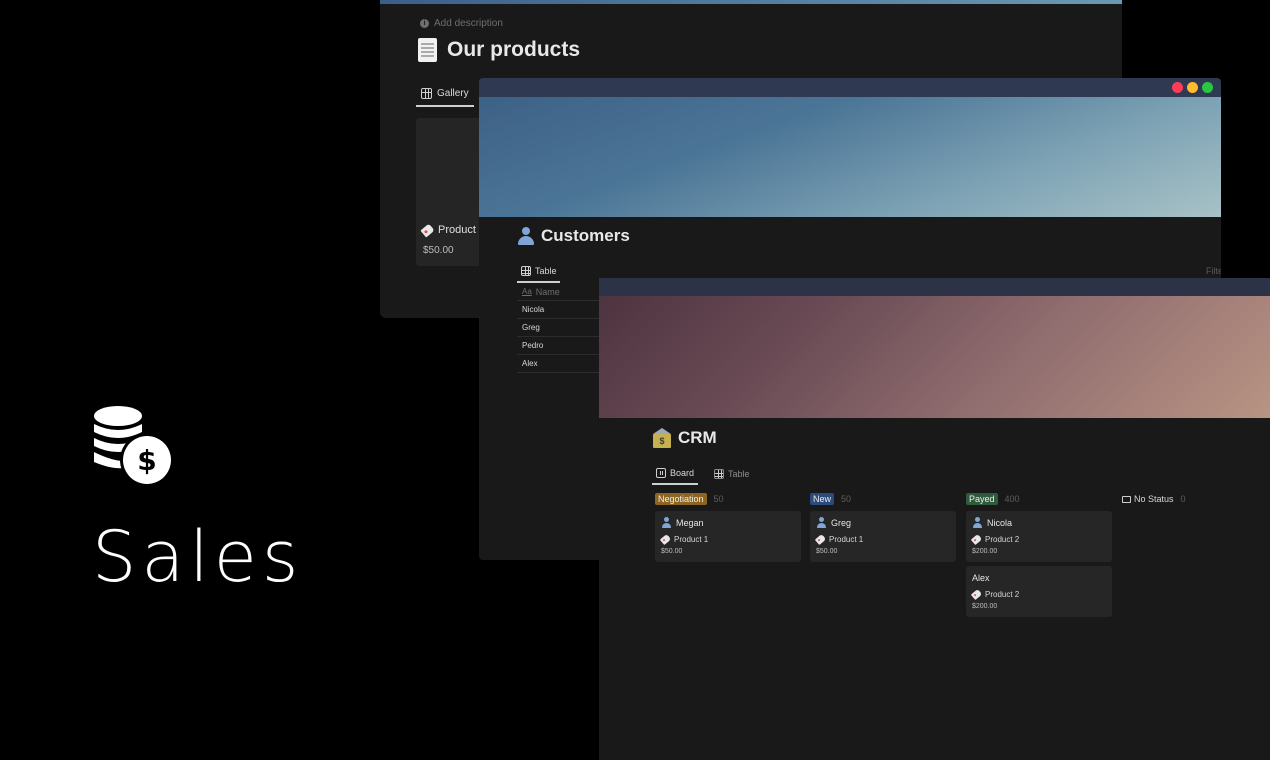 The height and width of the screenshot is (760, 1270). What do you see at coordinates (1177, 87) in the screenshot?
I see `close-window-button` at bounding box center [1177, 87].